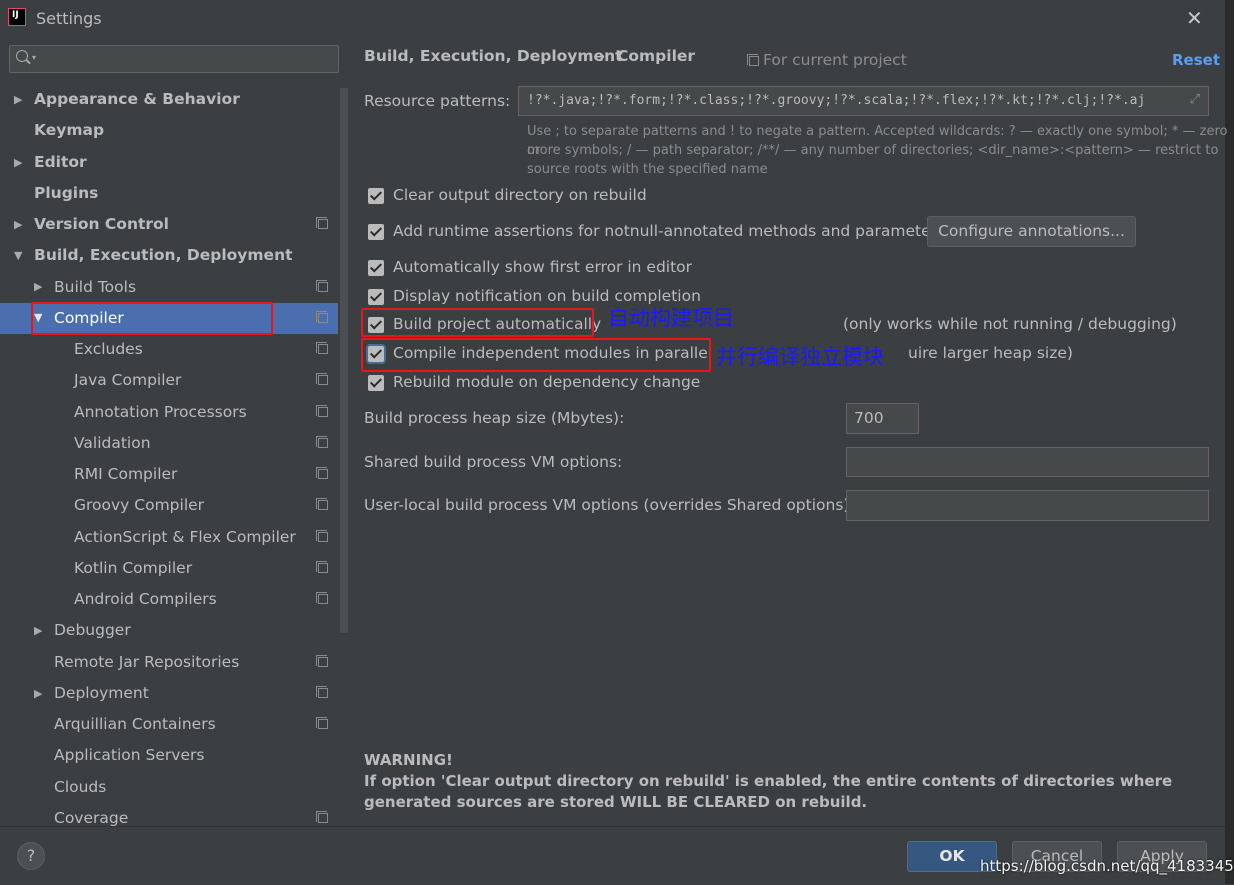  What do you see at coordinates (22, 56) in the screenshot?
I see `search-icon` at bounding box center [22, 56].